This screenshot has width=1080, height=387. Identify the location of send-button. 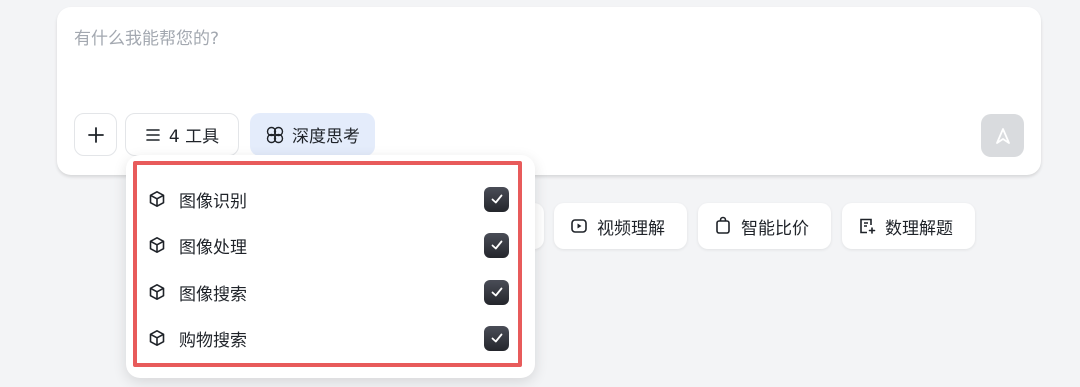
(1002, 135).